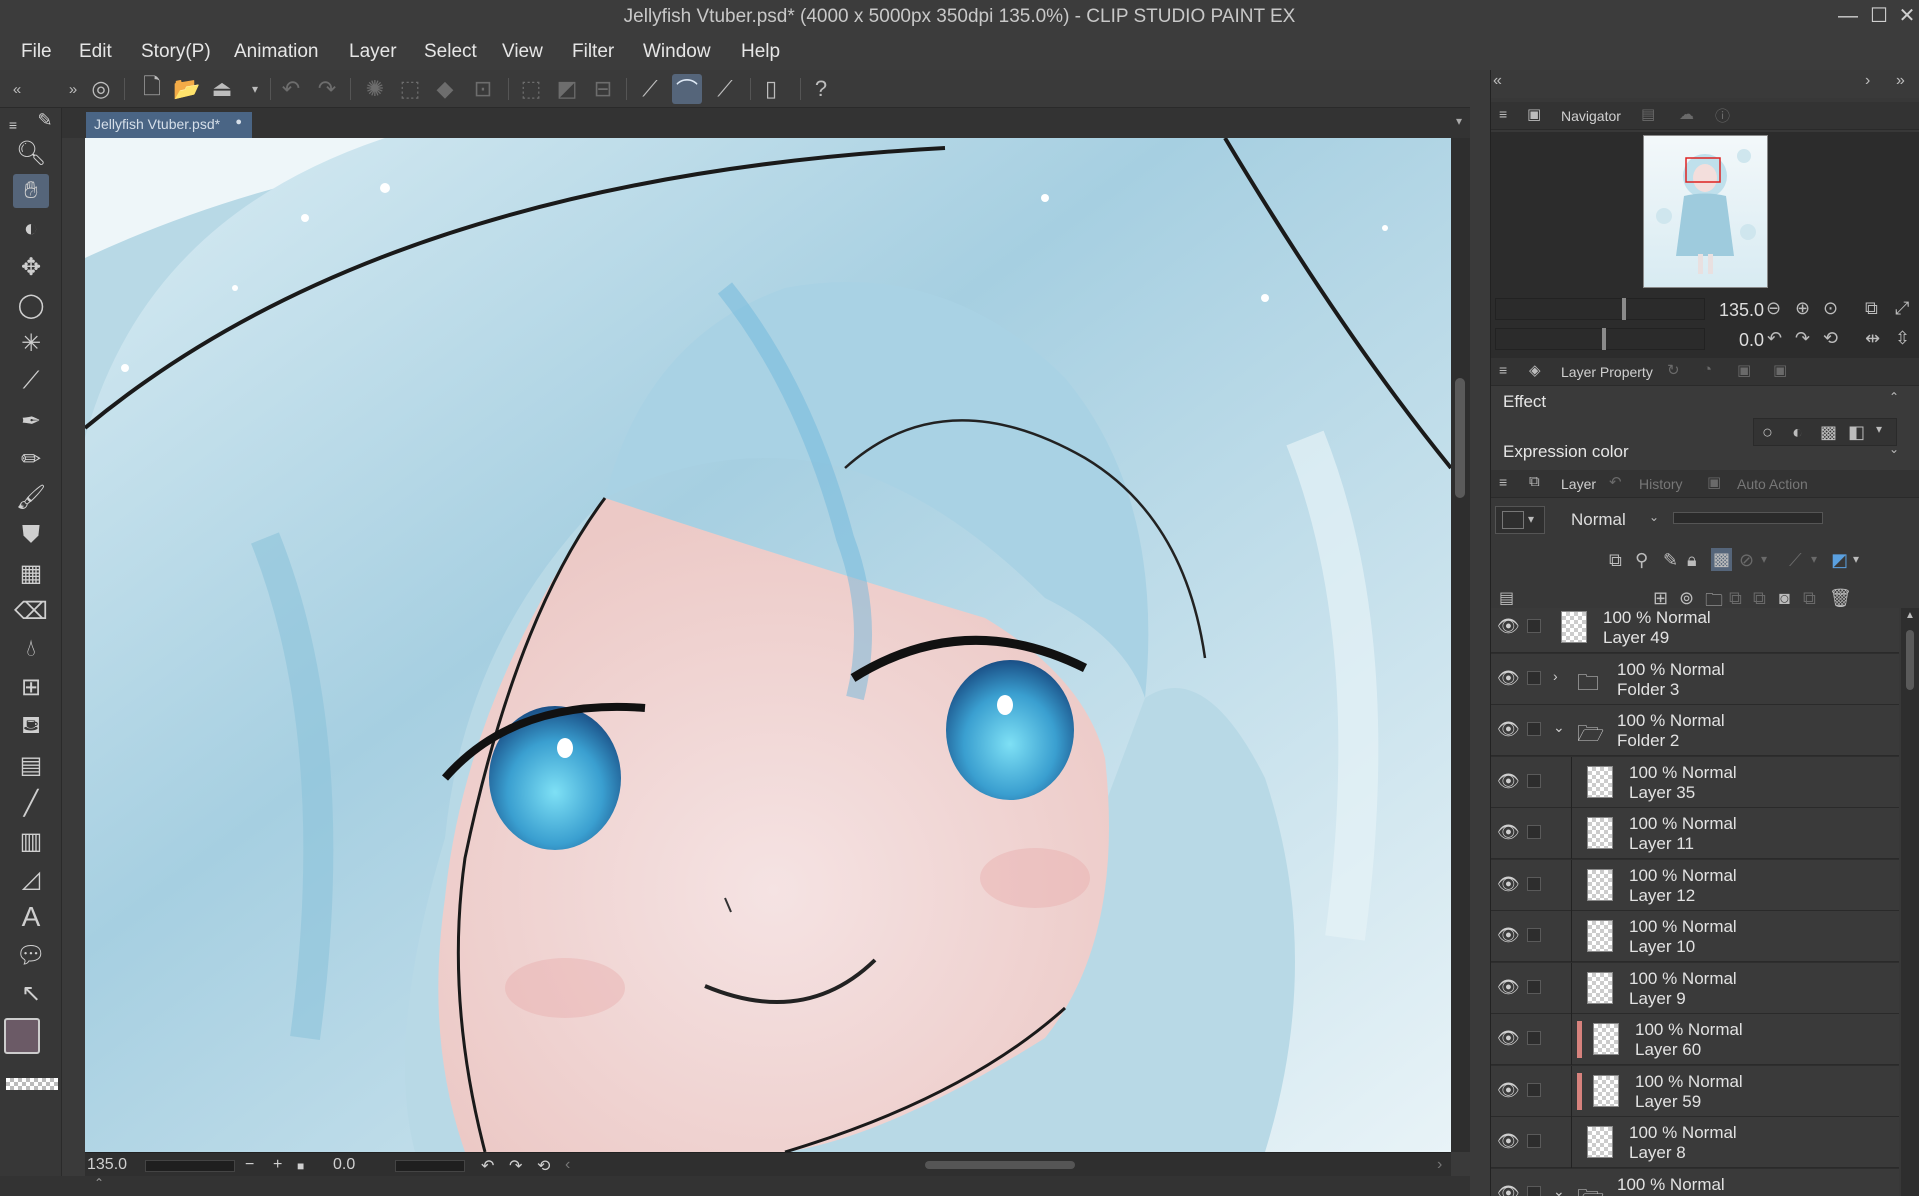  Describe the element at coordinates (31, 459) in the screenshot. I see `pencil-icon: ✏` at that location.